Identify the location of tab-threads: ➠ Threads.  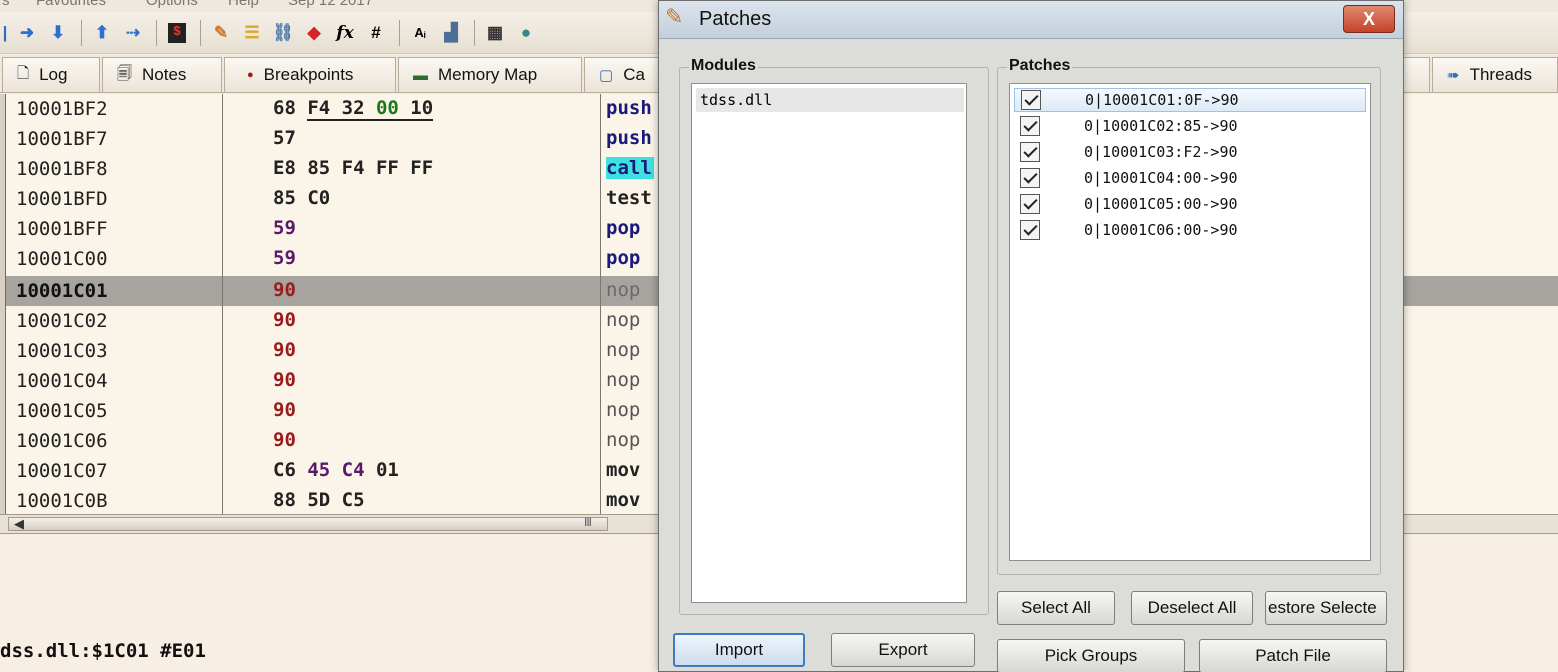
(1495, 74).